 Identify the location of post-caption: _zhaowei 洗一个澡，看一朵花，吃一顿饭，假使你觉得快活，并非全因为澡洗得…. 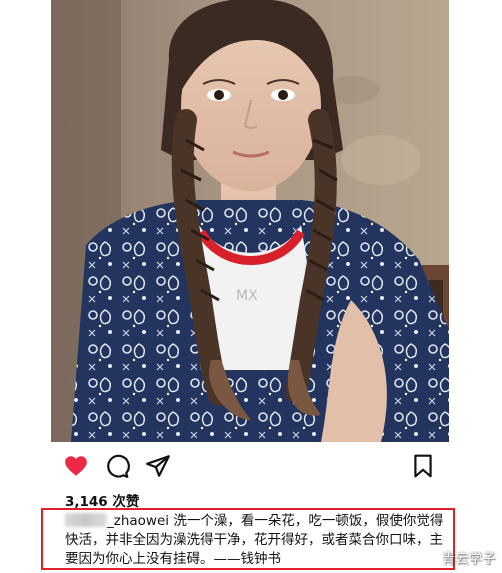
(255, 540).